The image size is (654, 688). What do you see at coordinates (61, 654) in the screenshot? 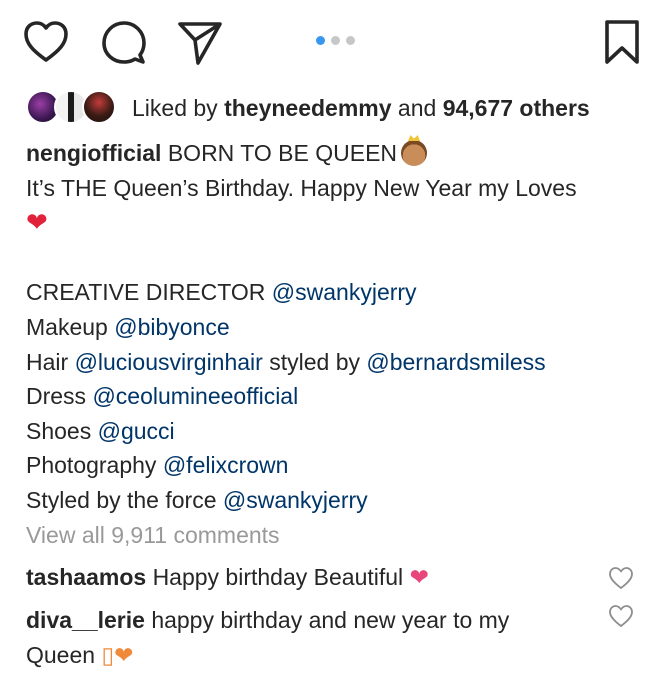
I see `comment-text: Queen` at bounding box center [61, 654].